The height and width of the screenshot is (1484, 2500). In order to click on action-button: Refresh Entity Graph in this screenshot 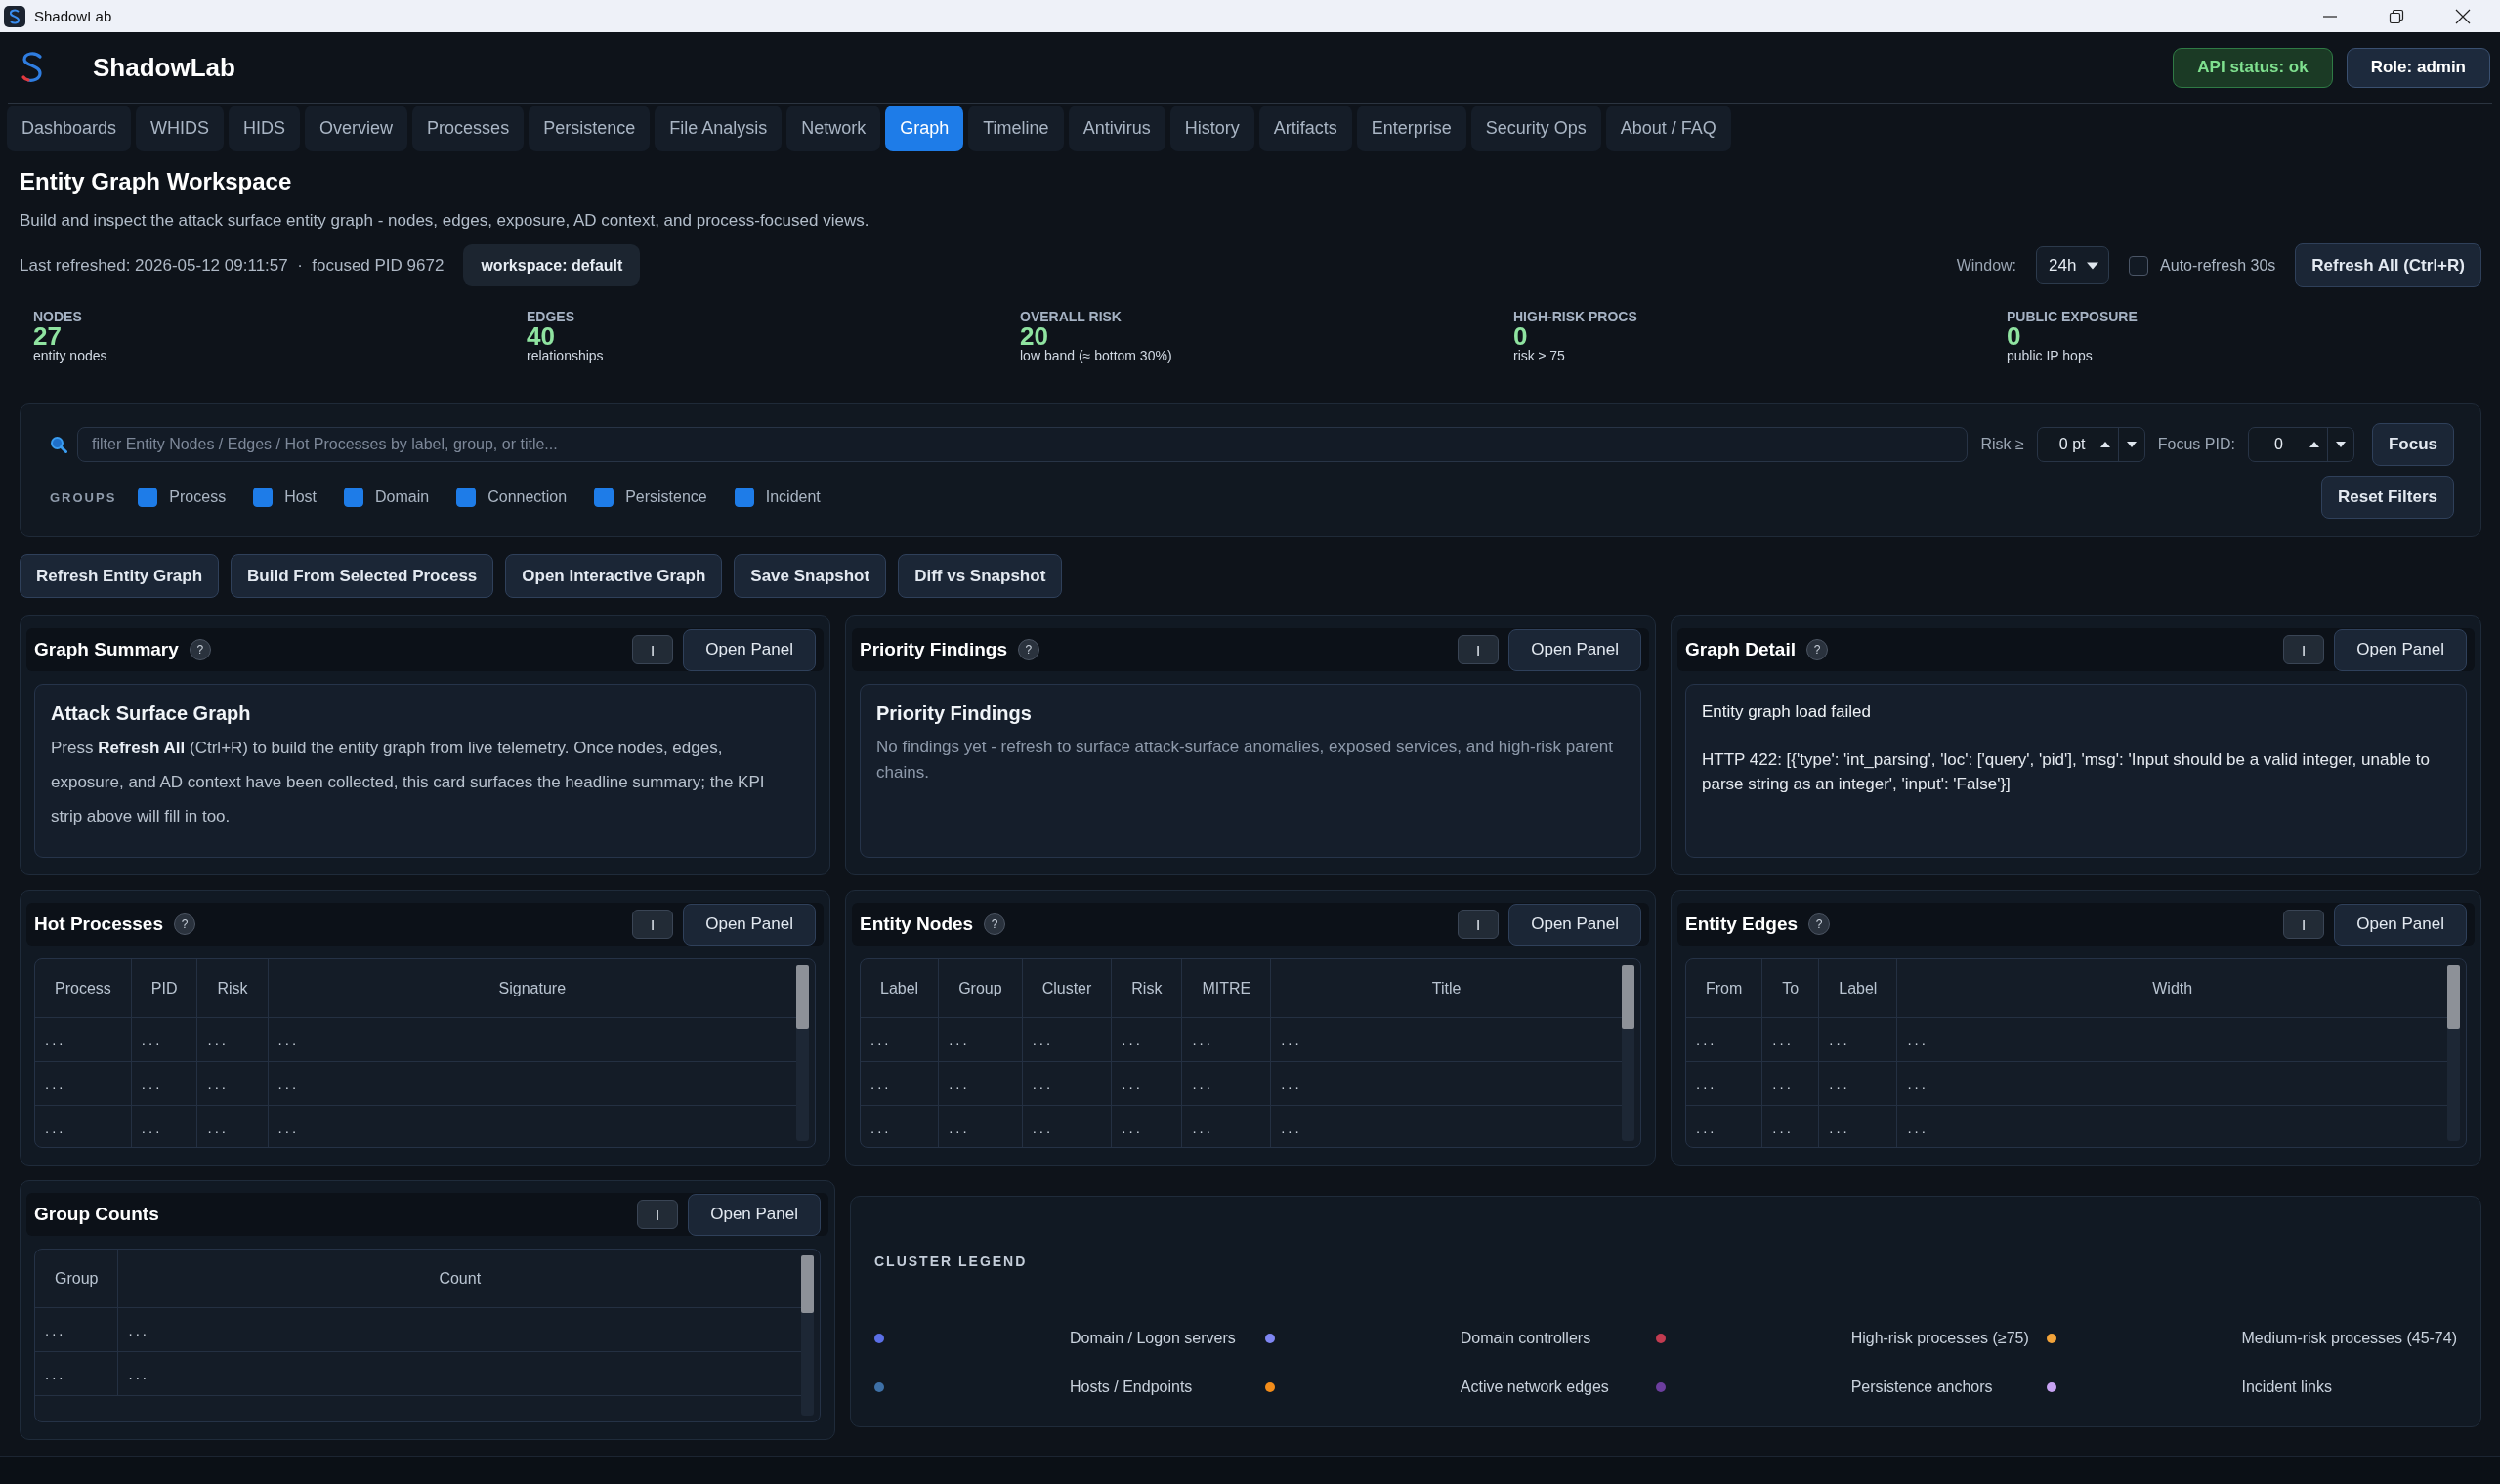, I will do `click(120, 576)`.